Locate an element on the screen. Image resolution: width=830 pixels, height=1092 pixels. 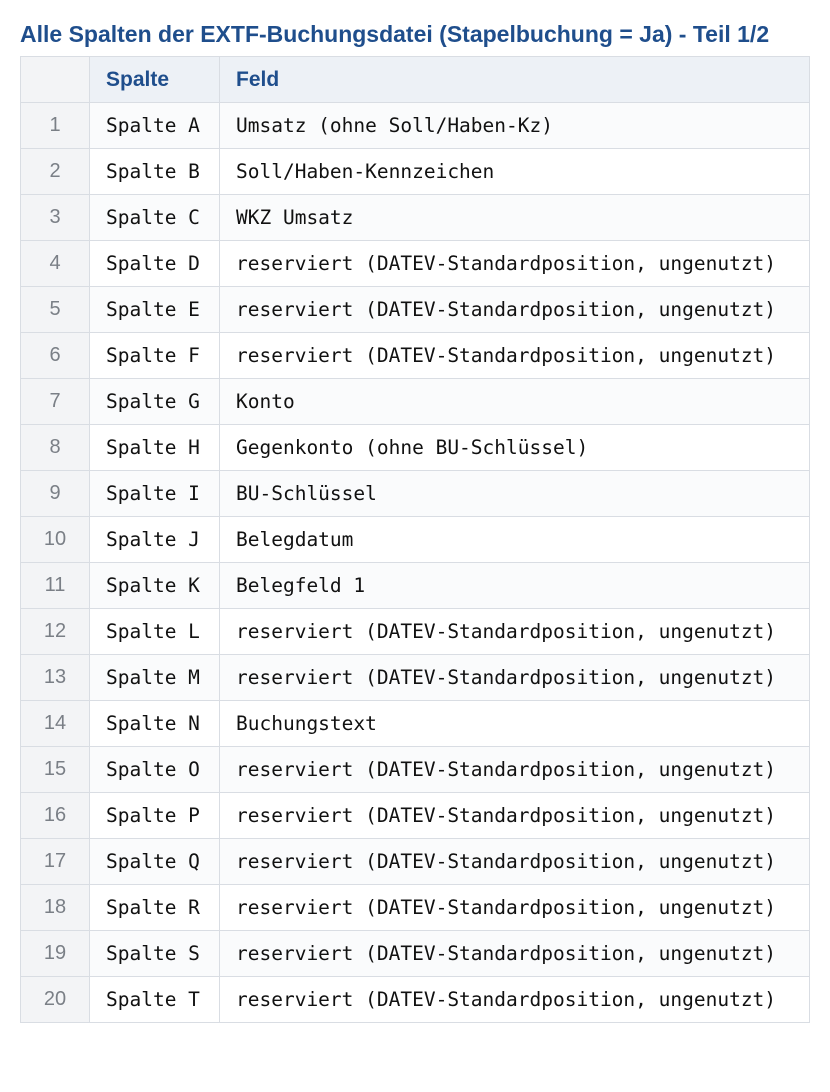
header-feld: Feld is located at coordinates (514, 79).